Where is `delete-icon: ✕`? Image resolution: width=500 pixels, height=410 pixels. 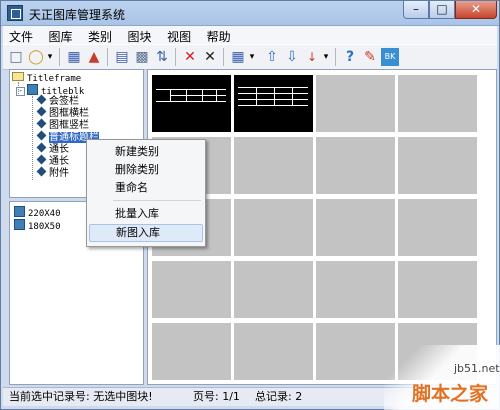 delete-icon: ✕ is located at coordinates (190, 57).